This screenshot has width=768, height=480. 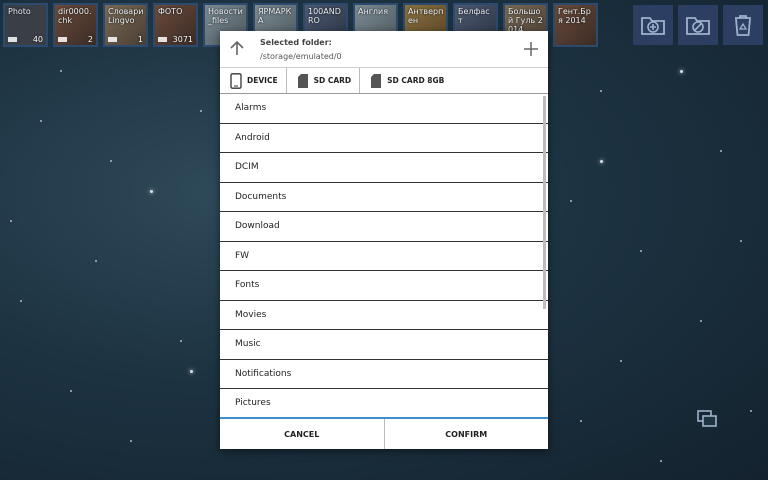 I want to click on sd-card-8gb-label: SD CARD 8GB, so click(x=416, y=80).